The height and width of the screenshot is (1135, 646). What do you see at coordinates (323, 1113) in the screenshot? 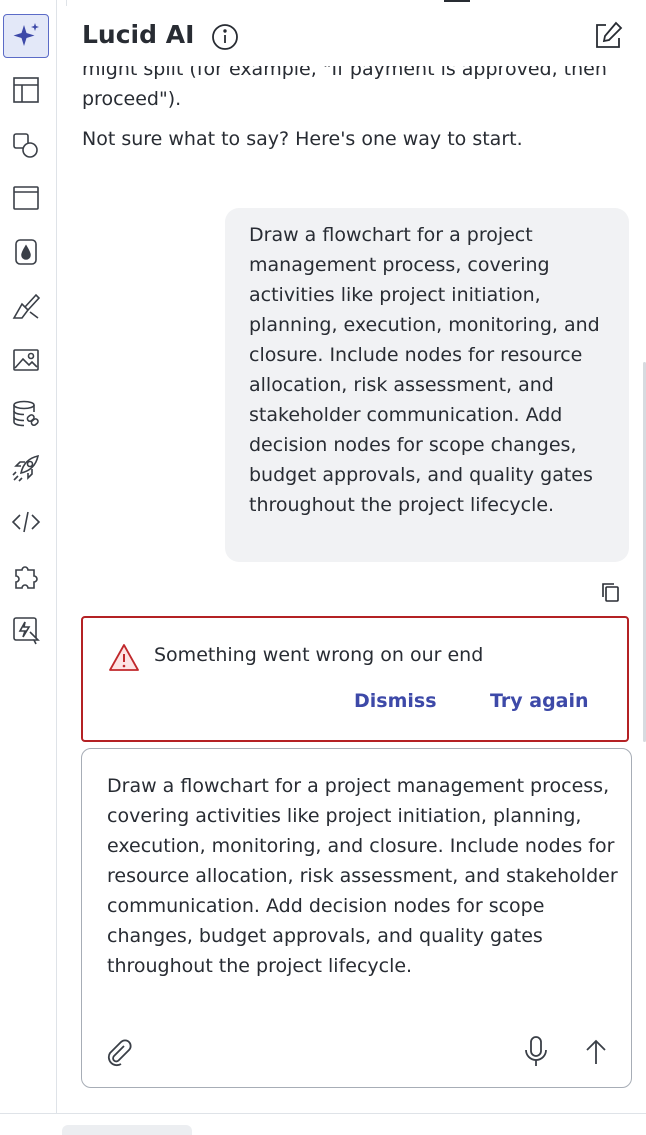
I see `bottom-border` at bounding box center [323, 1113].